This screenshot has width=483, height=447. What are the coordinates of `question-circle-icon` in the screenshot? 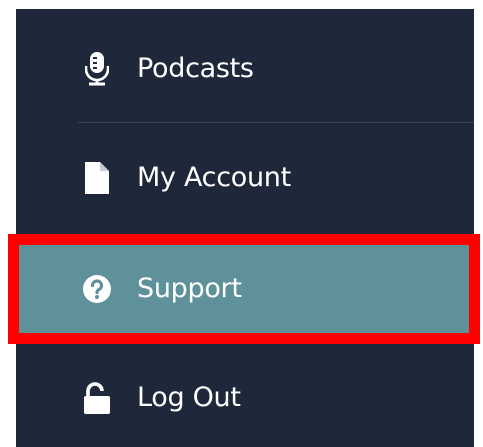 It's located at (97, 289).